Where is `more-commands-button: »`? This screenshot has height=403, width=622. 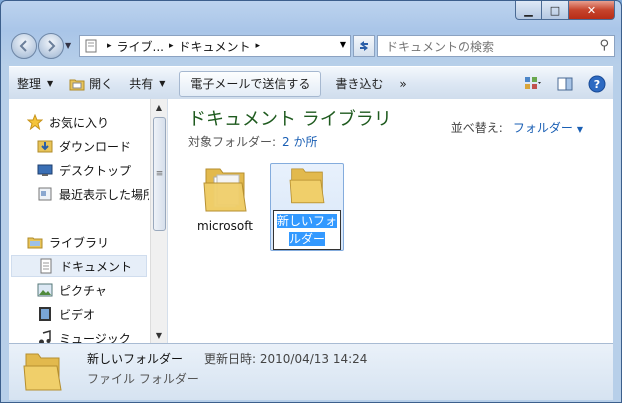
more-commands-button: » is located at coordinates (402, 84).